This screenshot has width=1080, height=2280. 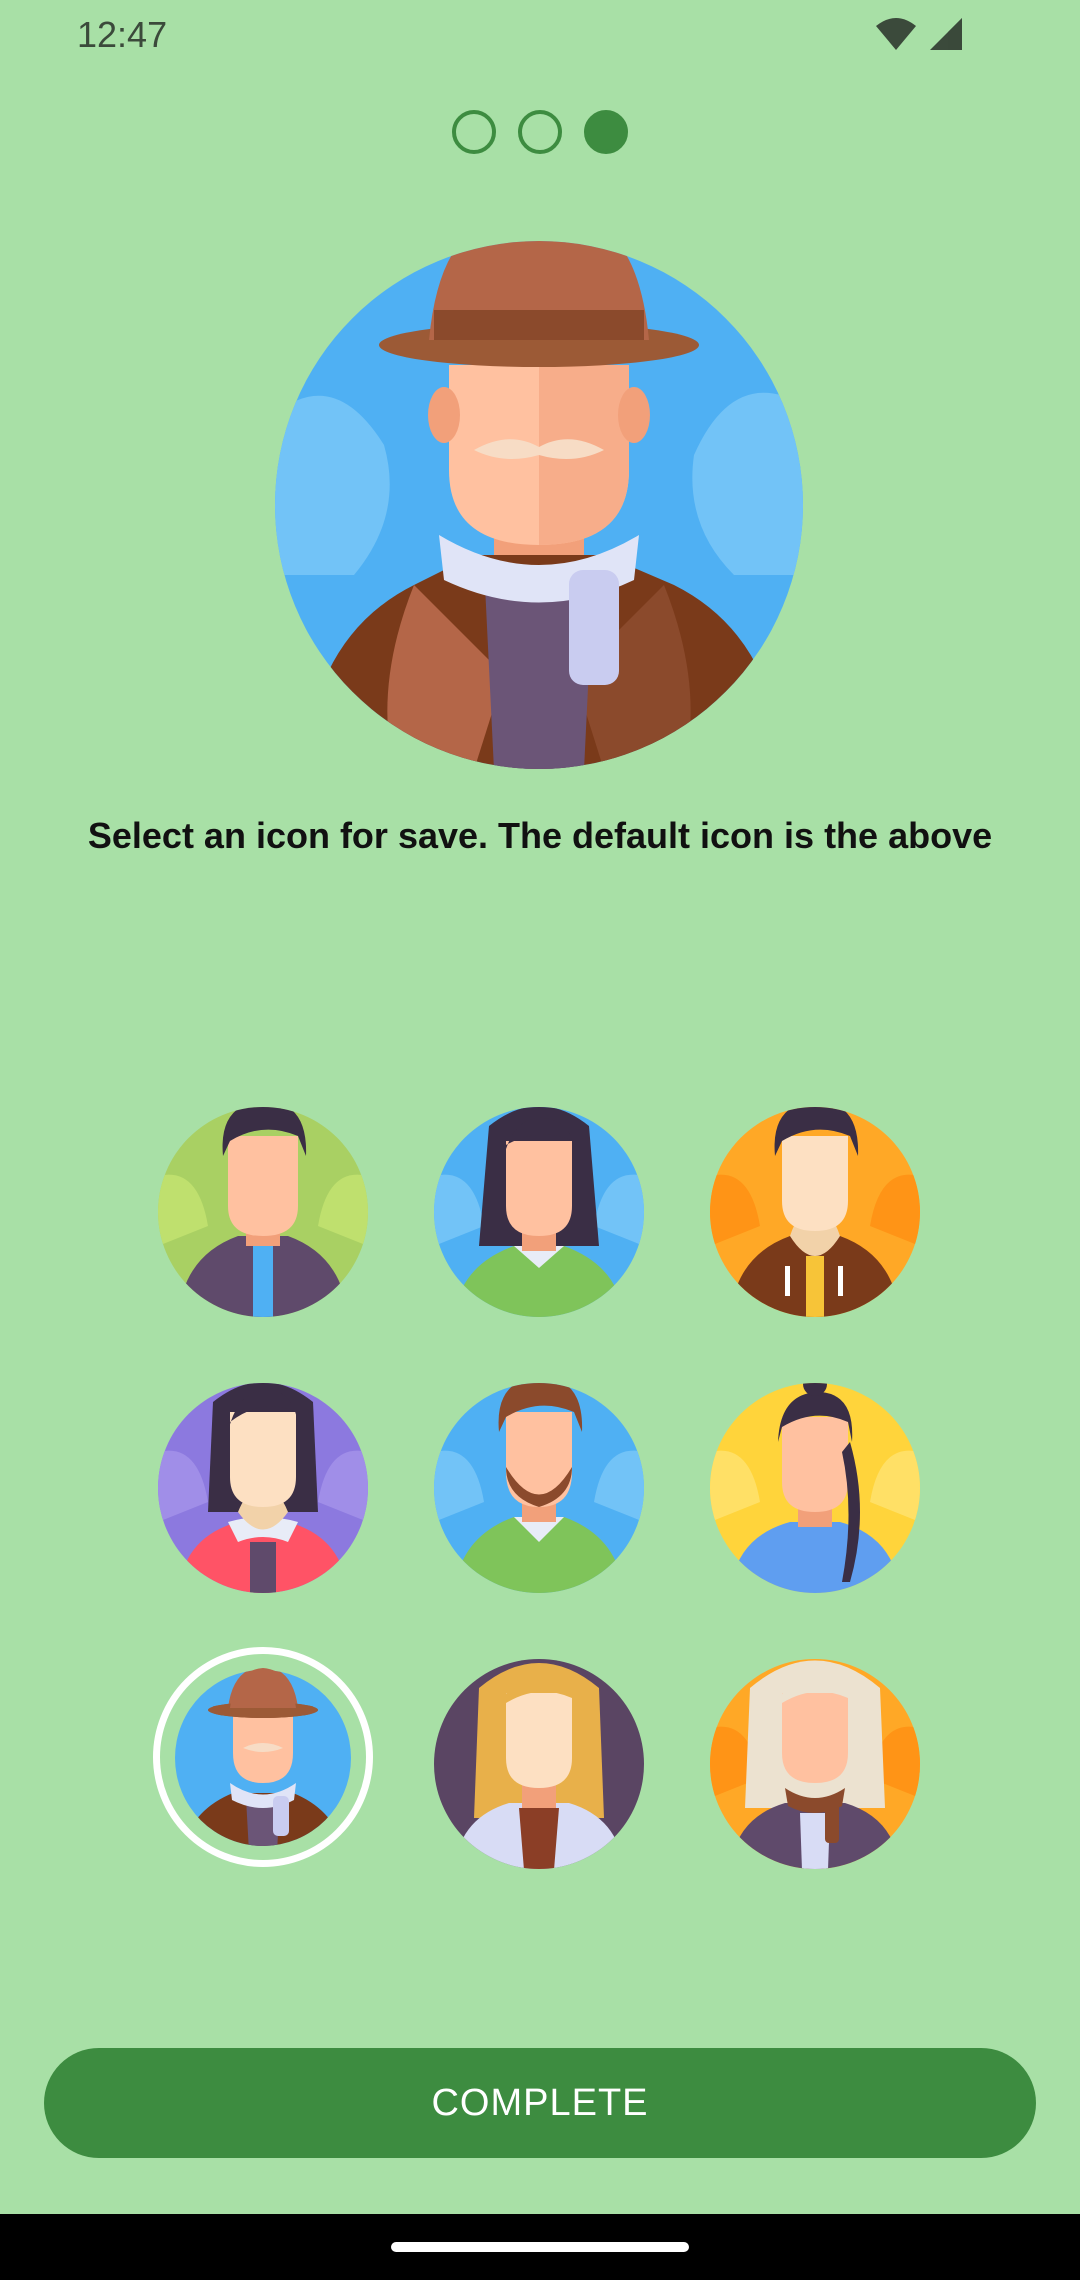 I want to click on avatar-man-beard-icon, so click(x=539, y=1488).